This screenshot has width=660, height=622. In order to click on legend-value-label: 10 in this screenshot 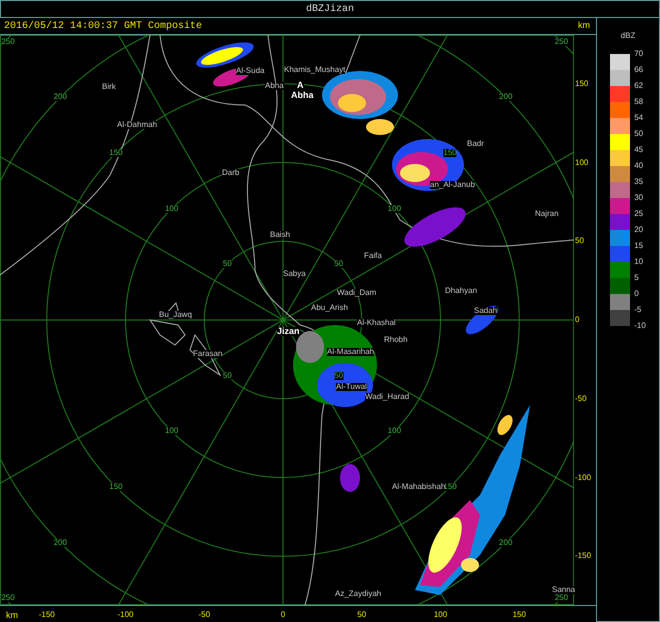, I will do `click(639, 262)`.